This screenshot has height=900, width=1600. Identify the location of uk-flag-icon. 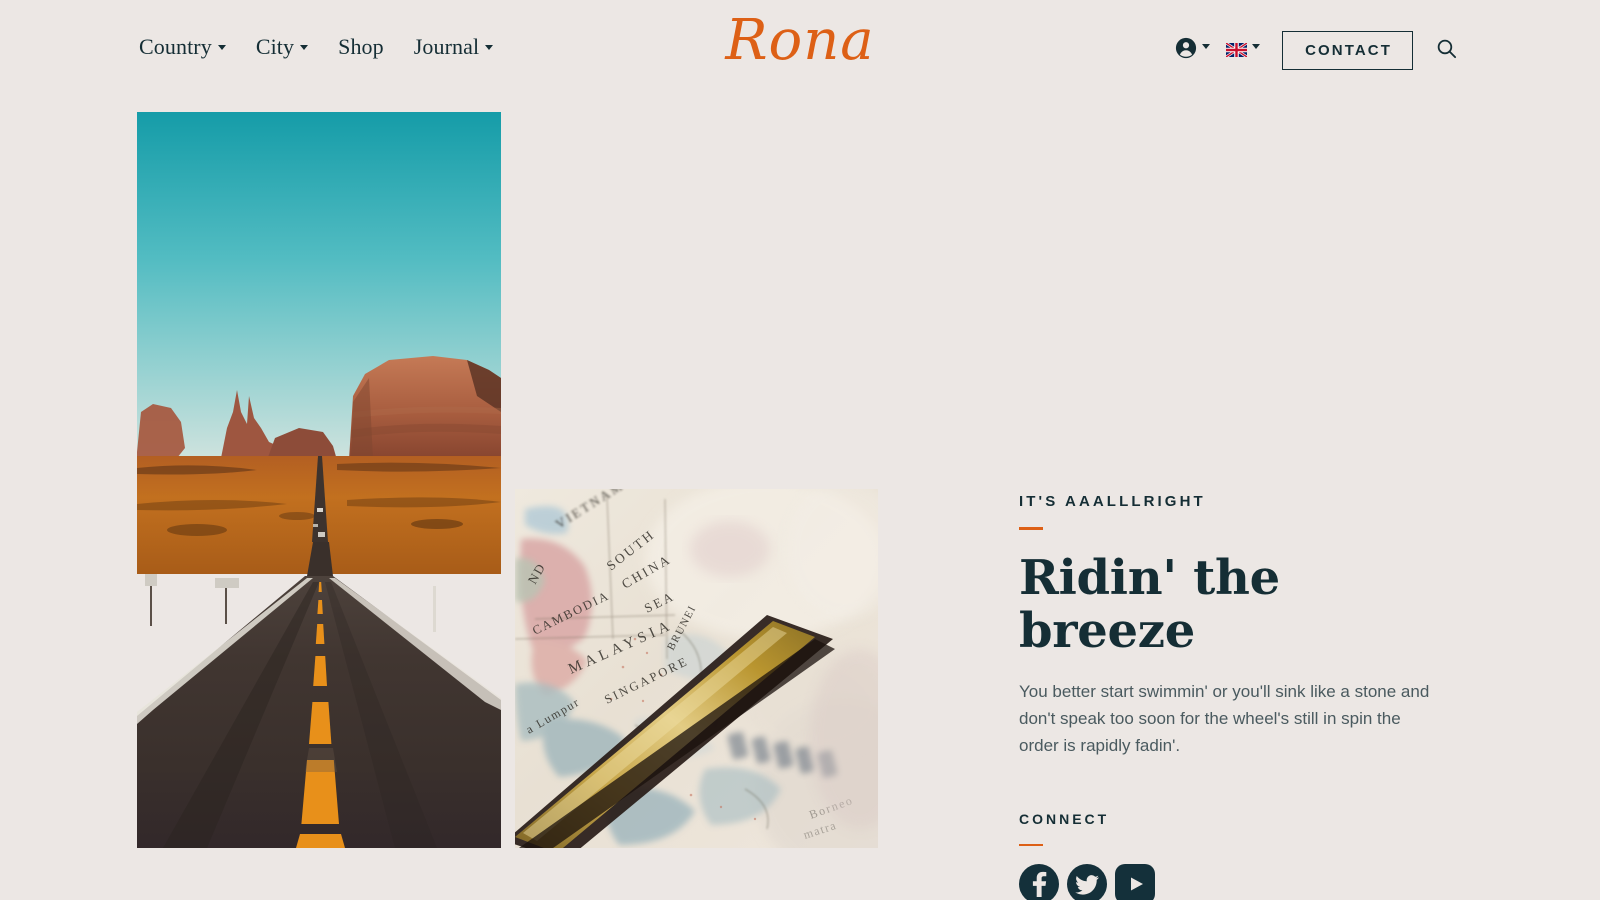
(1236, 50).